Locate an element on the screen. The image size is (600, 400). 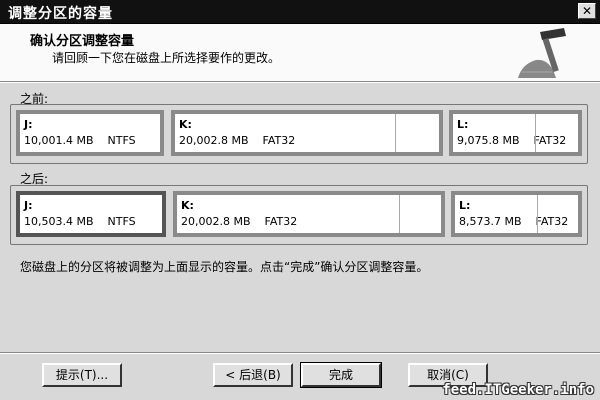
watermark: feed.ITGeeker.info is located at coordinates (518, 390).